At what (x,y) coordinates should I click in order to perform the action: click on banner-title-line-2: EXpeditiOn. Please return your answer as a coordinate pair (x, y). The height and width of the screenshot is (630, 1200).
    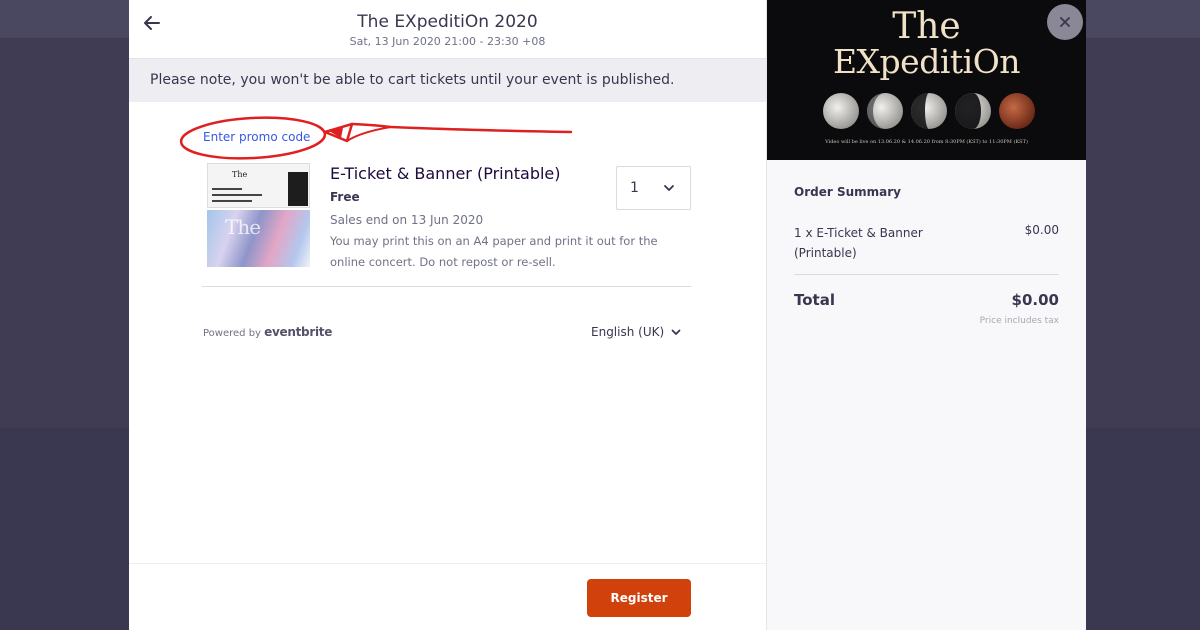
    Looking at the image, I should click on (926, 61).